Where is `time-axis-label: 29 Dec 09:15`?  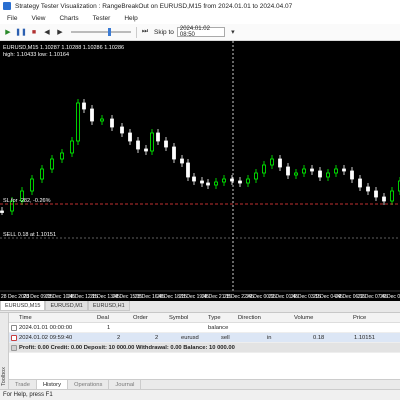 time-axis-label: 29 Dec 09:15 is located at coordinates (390, 297).